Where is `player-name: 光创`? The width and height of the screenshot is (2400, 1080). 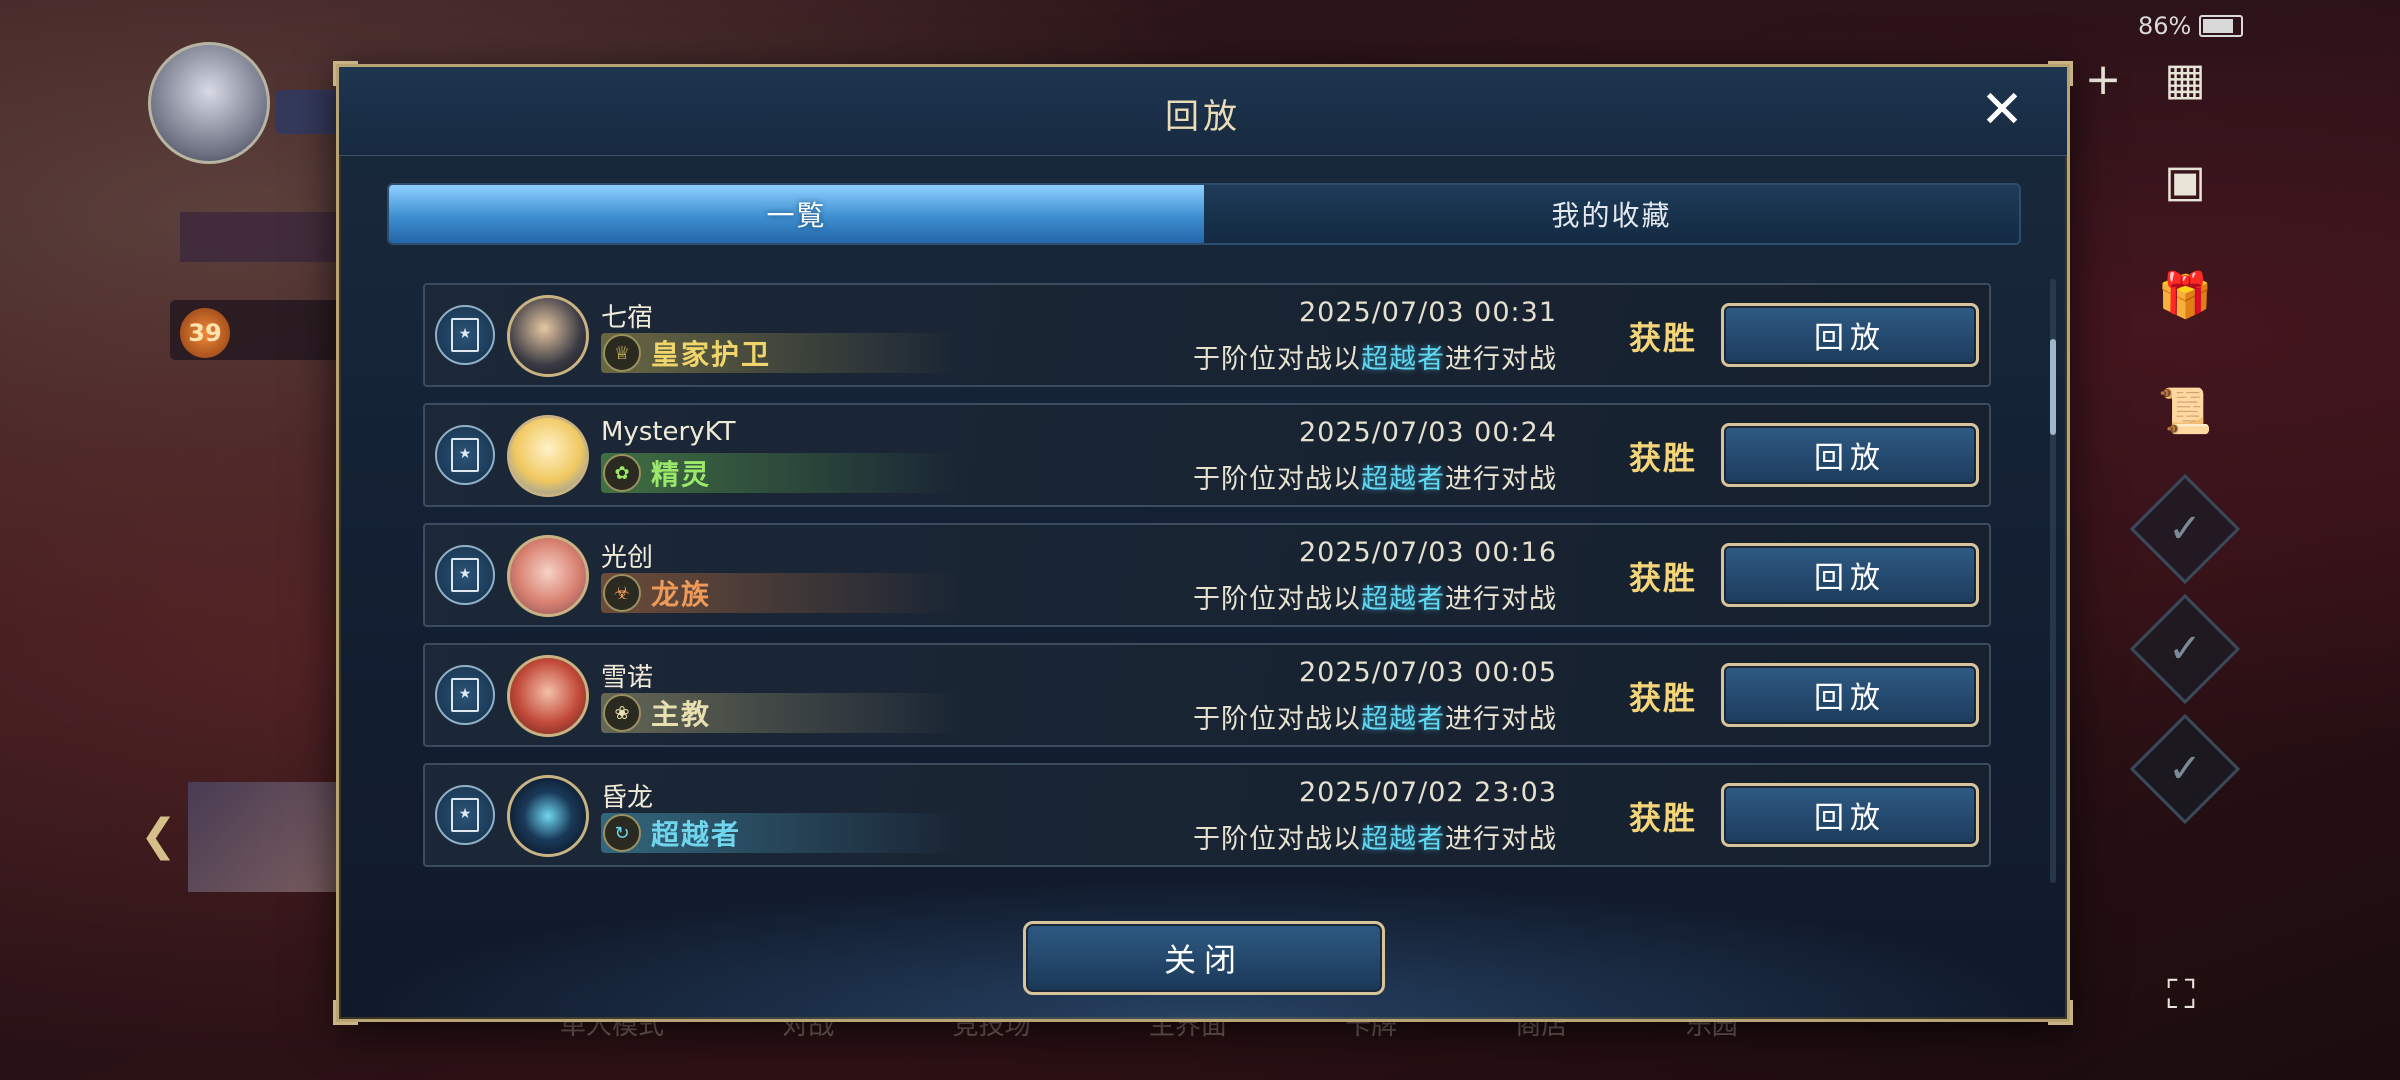 player-name: 光创 is located at coordinates (627, 558).